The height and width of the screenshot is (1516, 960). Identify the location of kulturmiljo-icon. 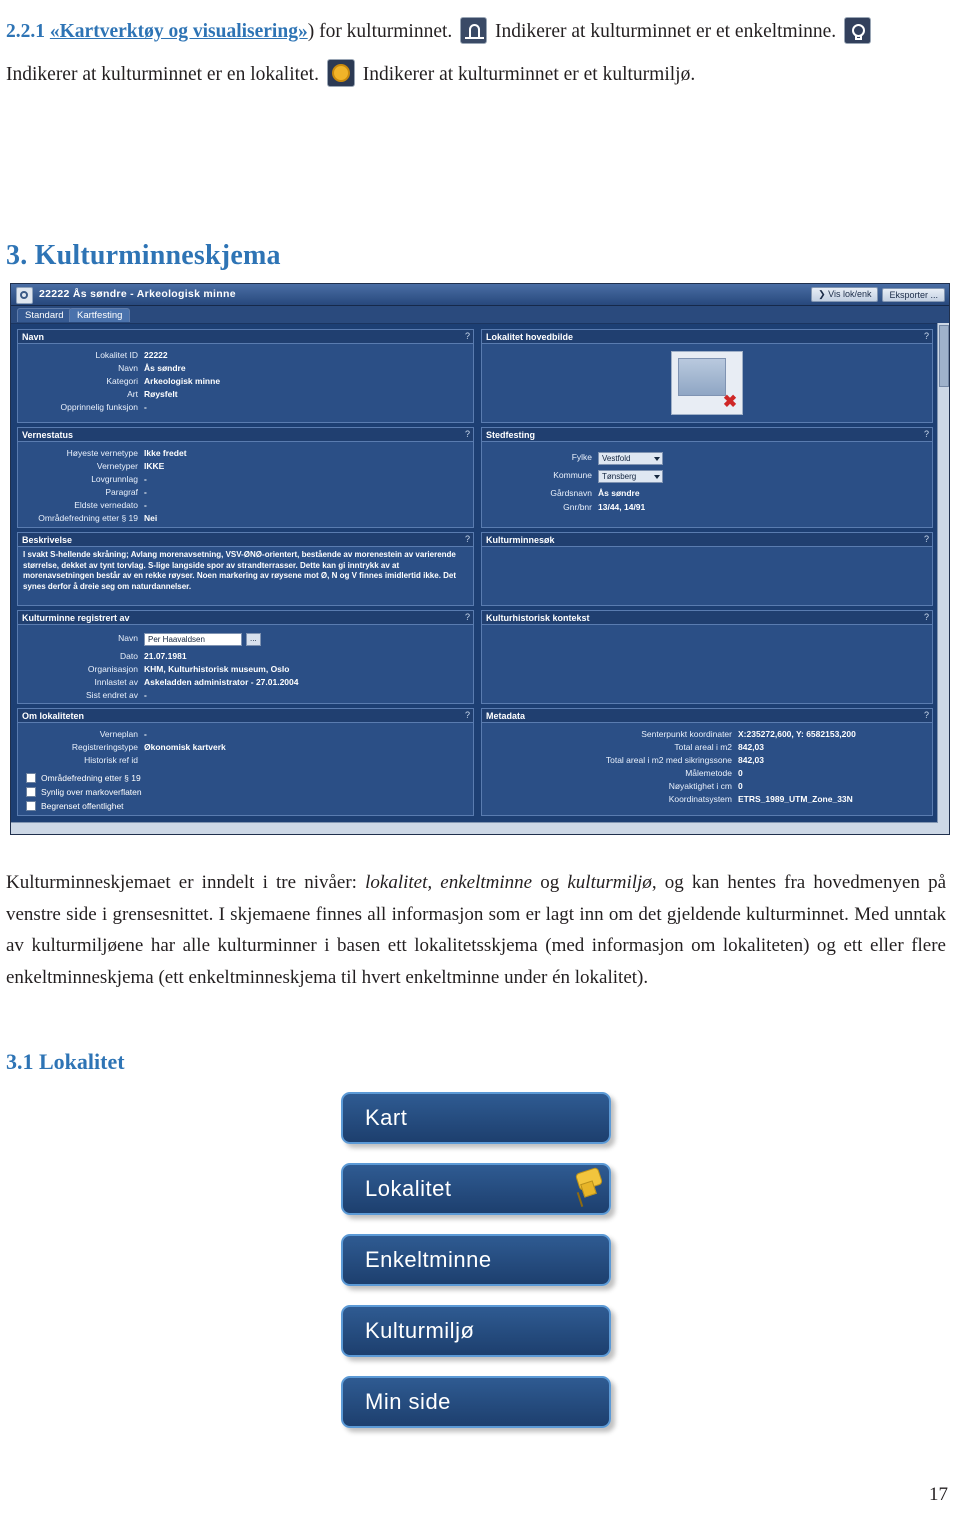
(340, 73).